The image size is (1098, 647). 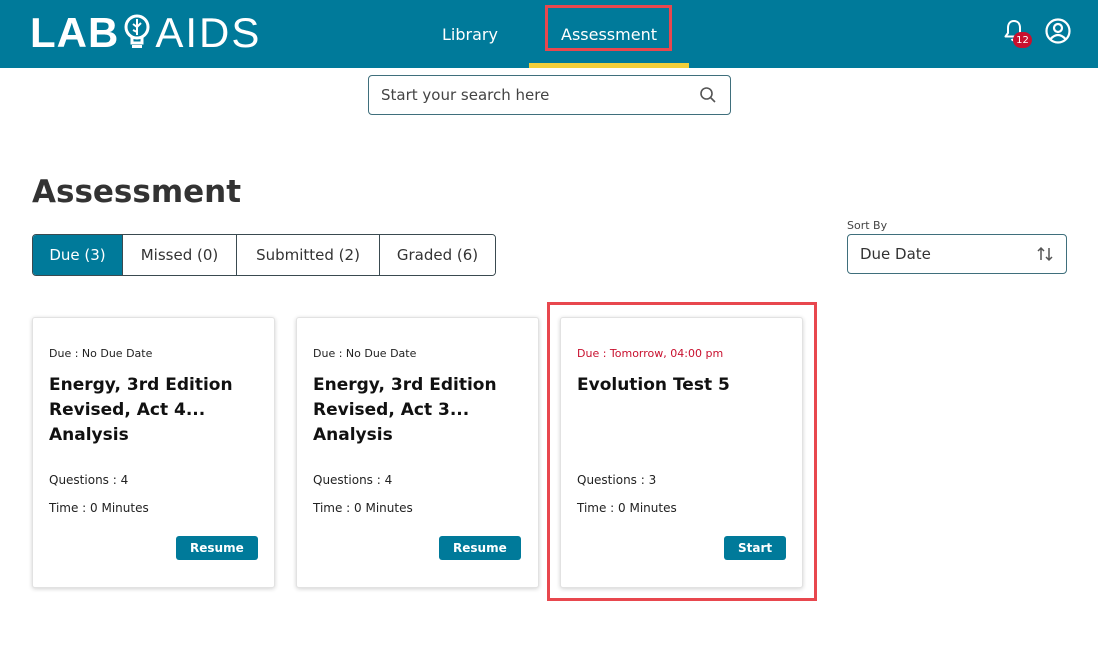 What do you see at coordinates (78, 255) in the screenshot?
I see `tab-due: Due (3)` at bounding box center [78, 255].